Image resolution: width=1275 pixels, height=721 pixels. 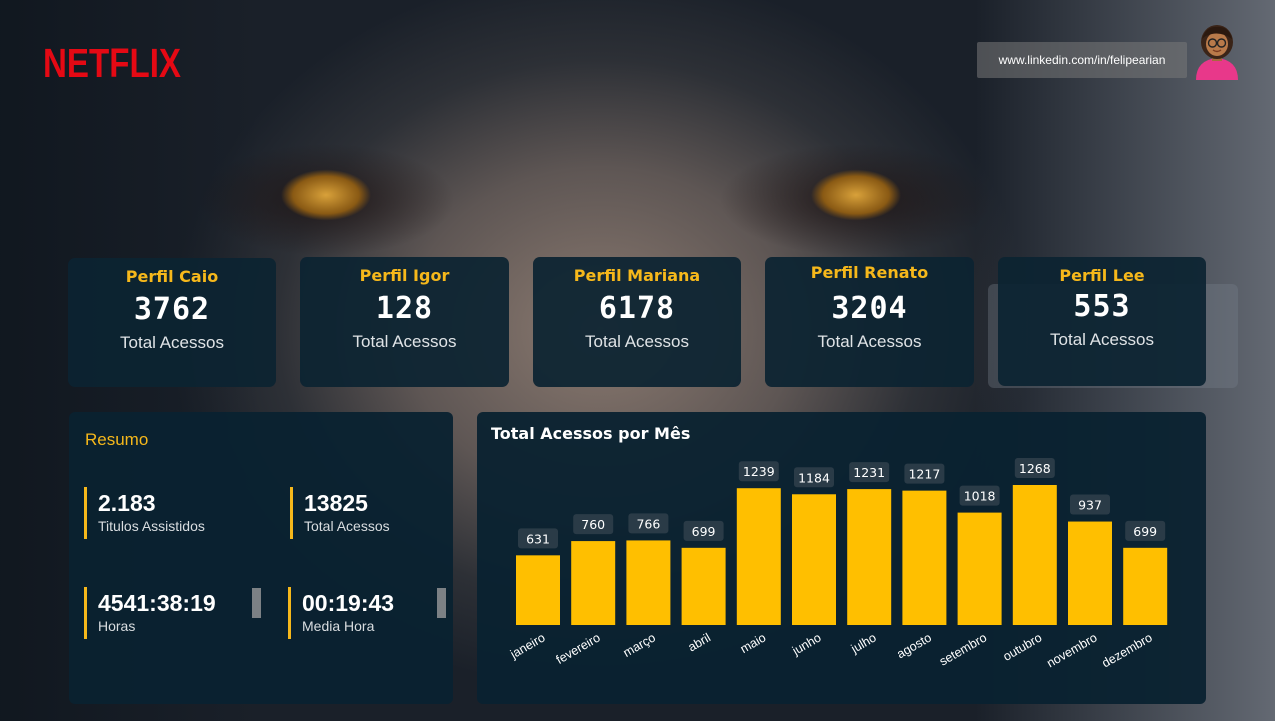 I want to click on kpi-card-renato: Perfil Renato 3204 Total Acessos, so click(x=869, y=322).